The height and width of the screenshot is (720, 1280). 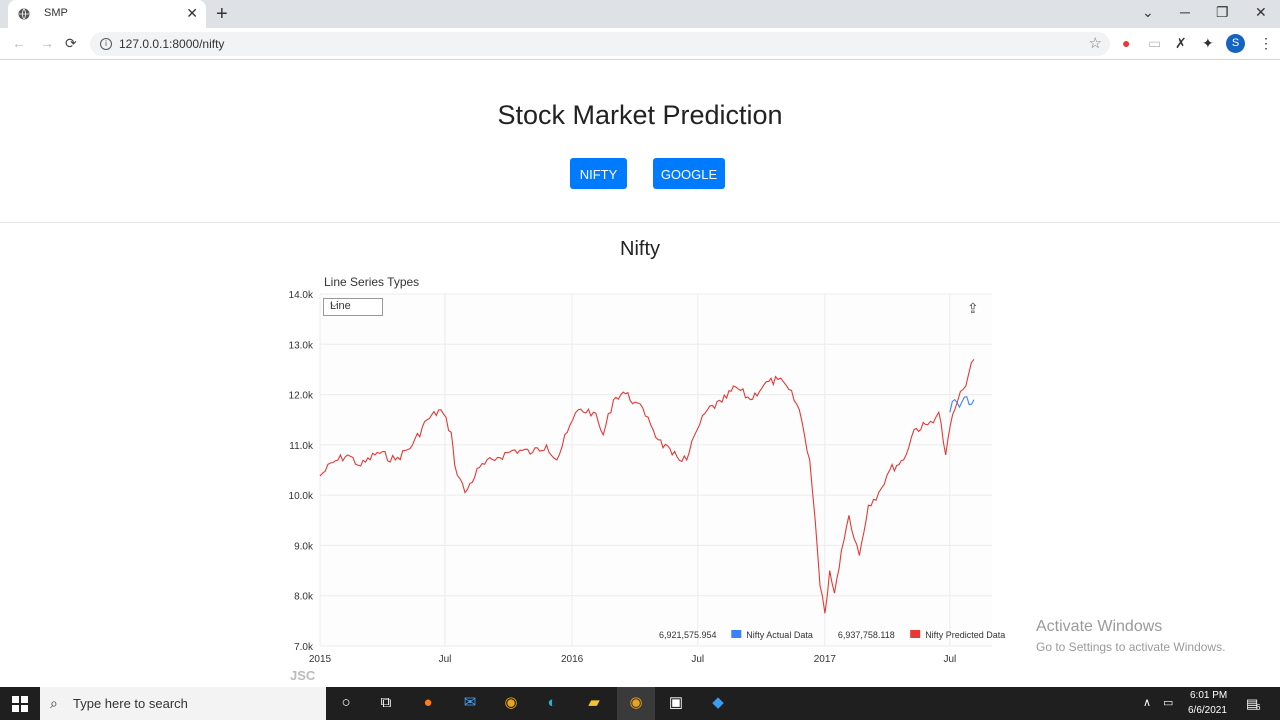 I want to click on y-tick-label: 14.0k, so click(x=301, y=295).